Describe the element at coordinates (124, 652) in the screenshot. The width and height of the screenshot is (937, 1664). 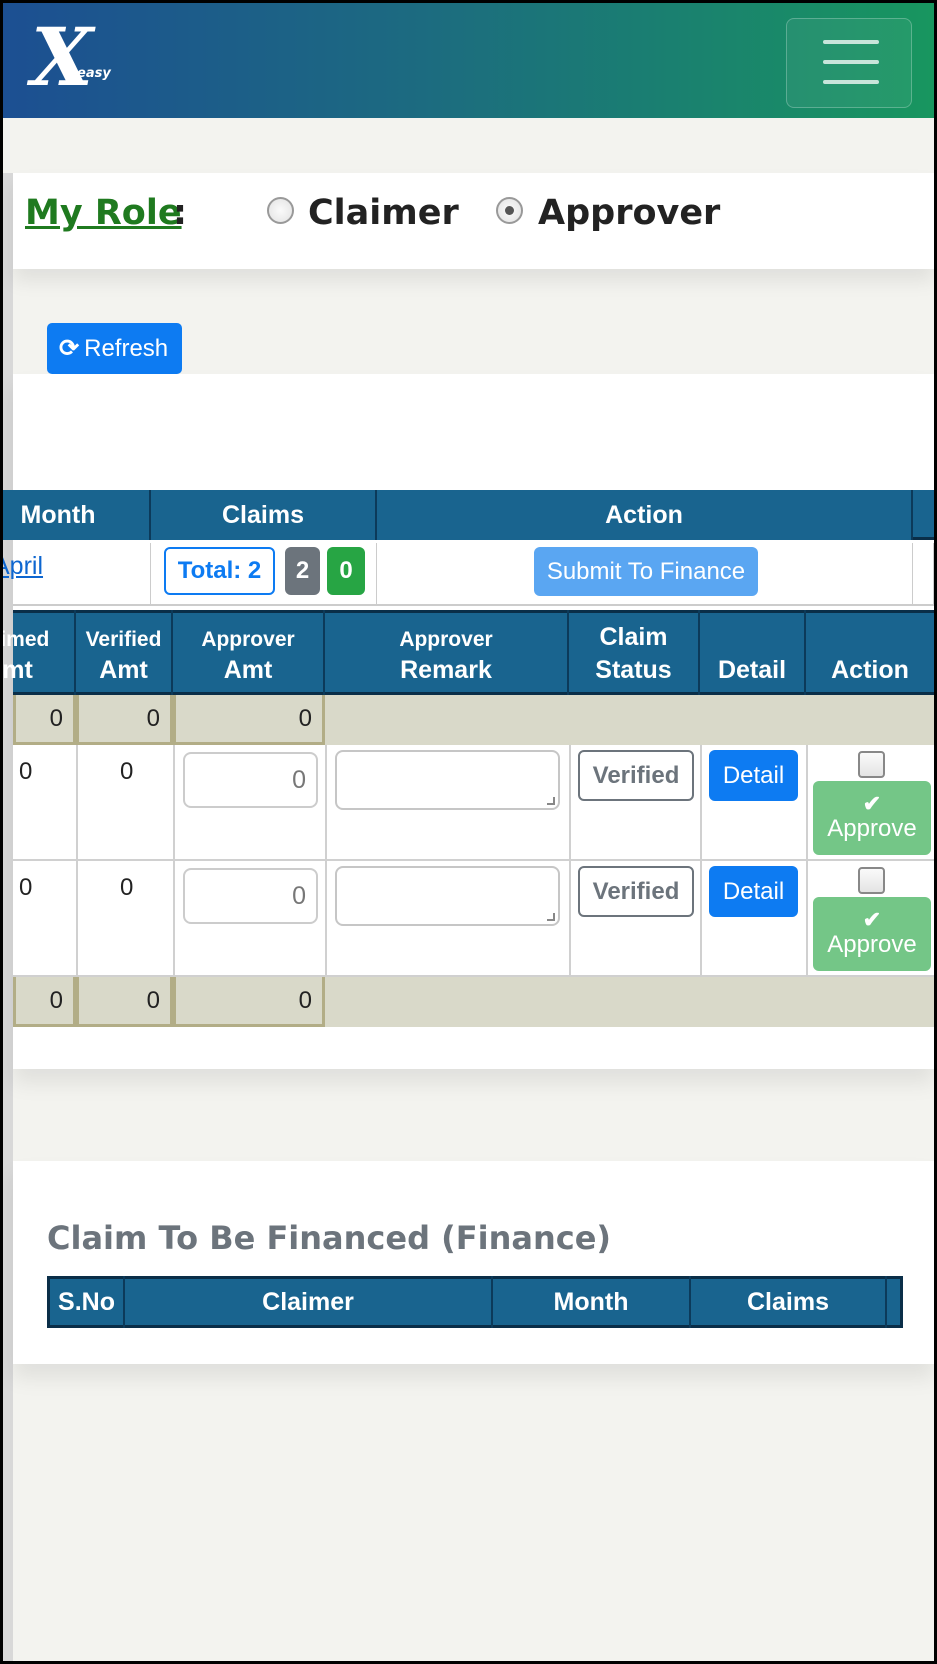
I see `col-verified-amt: Verified Amt` at that location.